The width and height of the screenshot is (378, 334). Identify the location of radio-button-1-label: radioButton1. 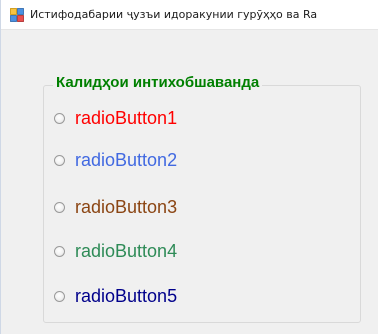
(126, 118).